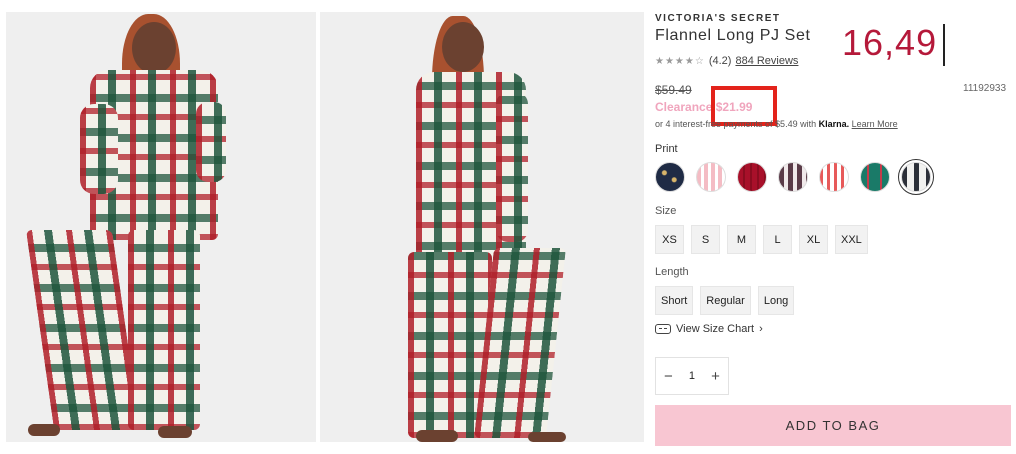 This screenshot has height=454, width=1016. What do you see at coordinates (890, 42) in the screenshot?
I see `annotation-price-text: 16,49` at bounding box center [890, 42].